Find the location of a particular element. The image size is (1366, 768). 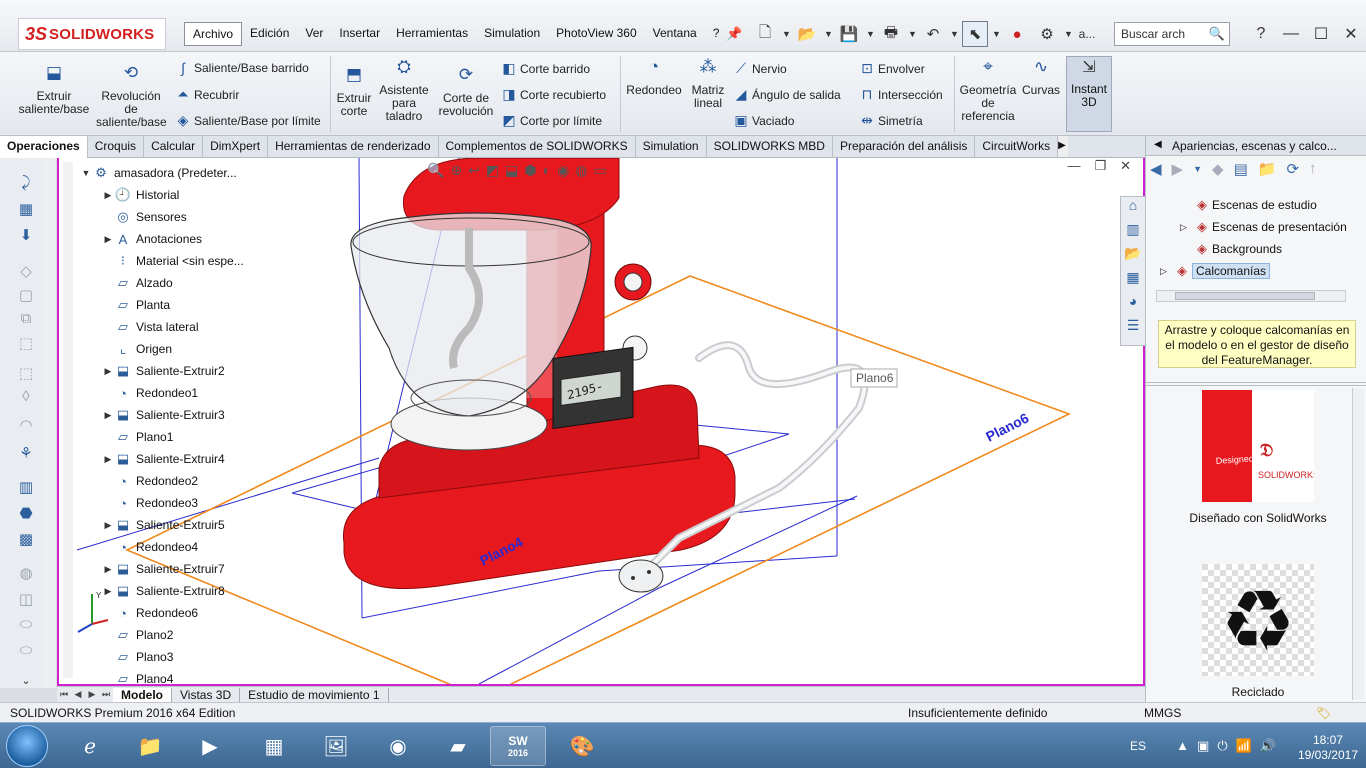

tree-item: ▱ Plano2 is located at coordinates (137, 635).